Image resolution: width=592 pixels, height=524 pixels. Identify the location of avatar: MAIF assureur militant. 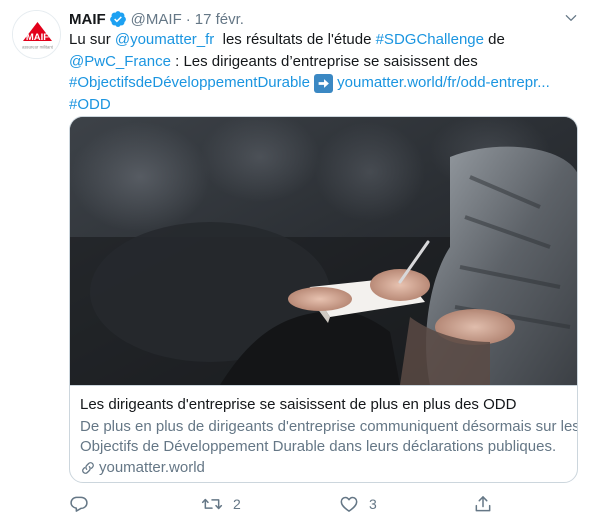
(36, 34).